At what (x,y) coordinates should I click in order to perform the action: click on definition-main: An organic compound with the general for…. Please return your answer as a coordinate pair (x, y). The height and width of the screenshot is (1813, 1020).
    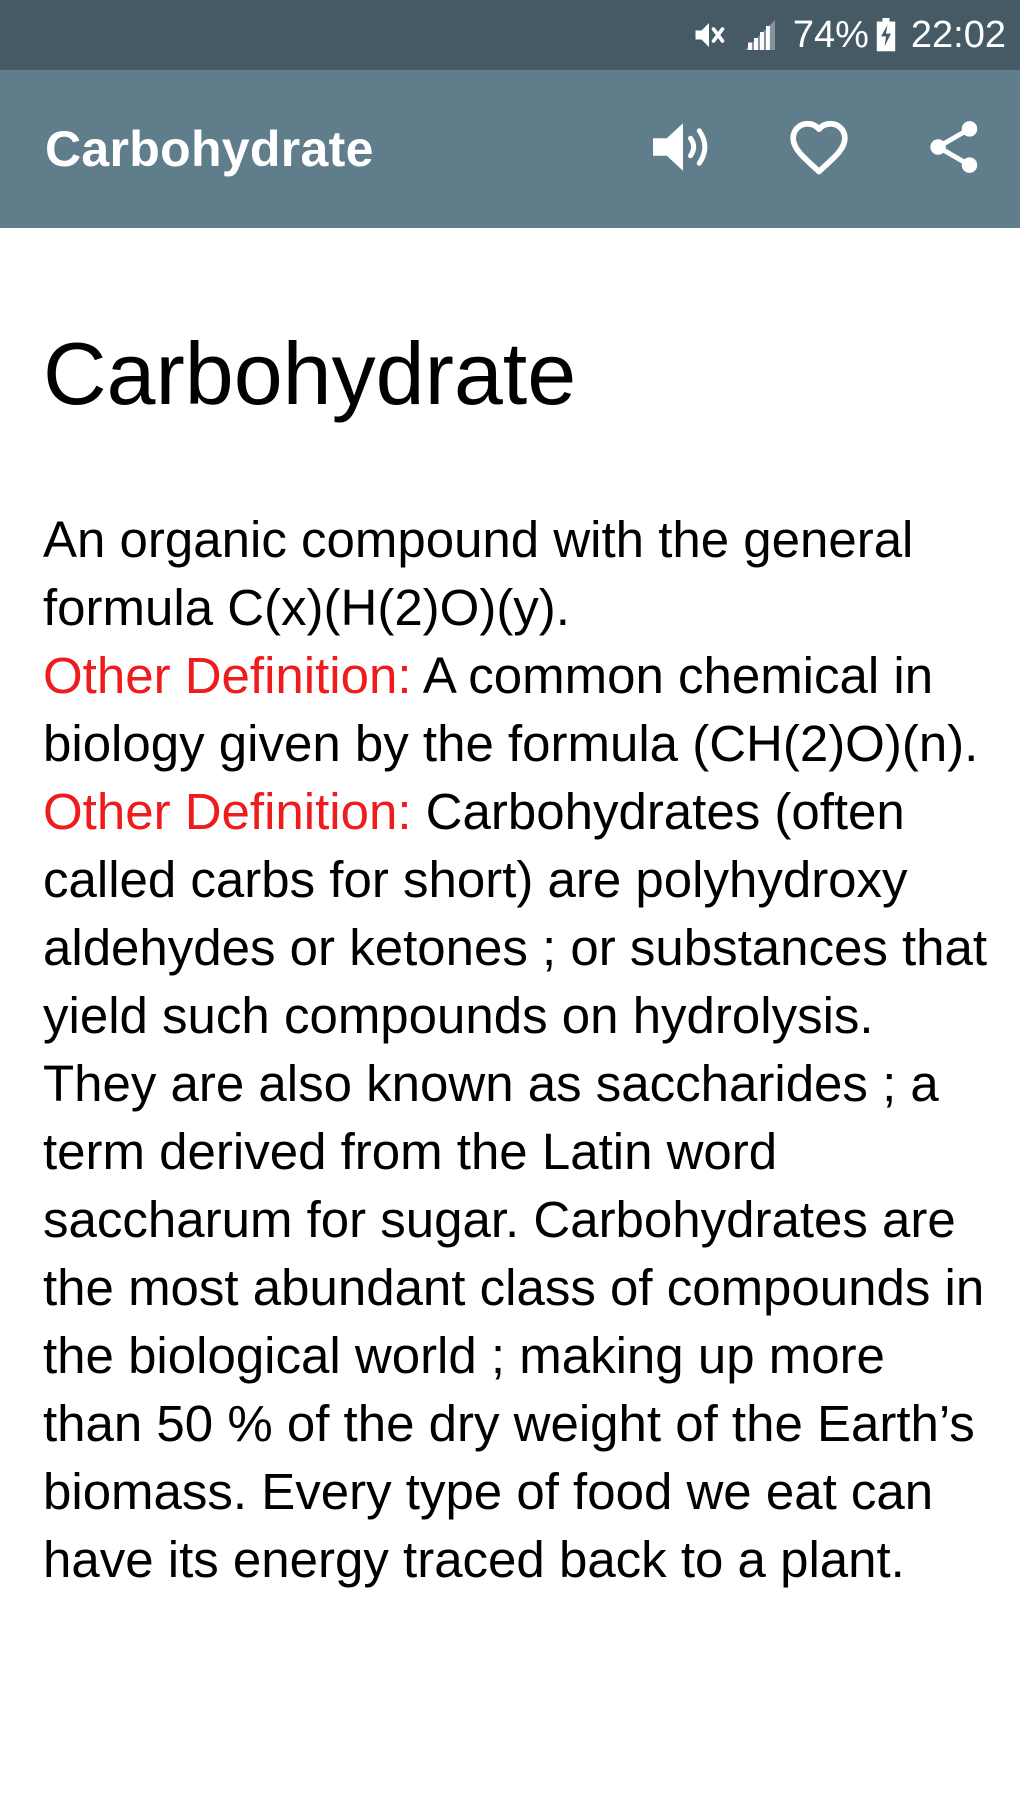
    Looking at the image, I should click on (478, 573).